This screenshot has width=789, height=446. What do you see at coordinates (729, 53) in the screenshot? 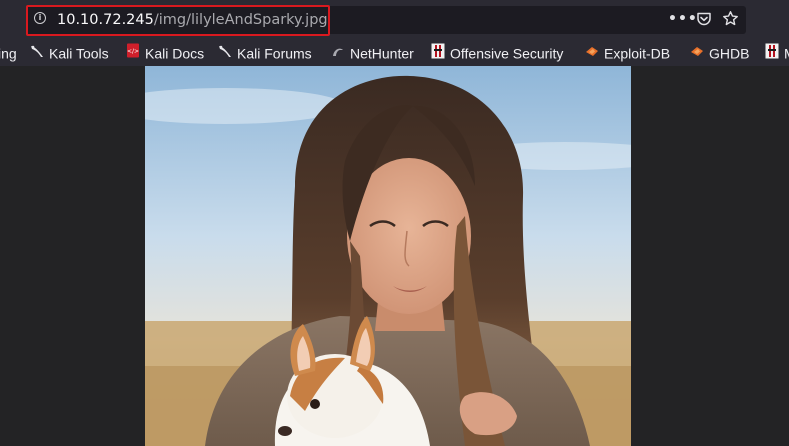
I see `bookmark-label: GHDB` at bounding box center [729, 53].